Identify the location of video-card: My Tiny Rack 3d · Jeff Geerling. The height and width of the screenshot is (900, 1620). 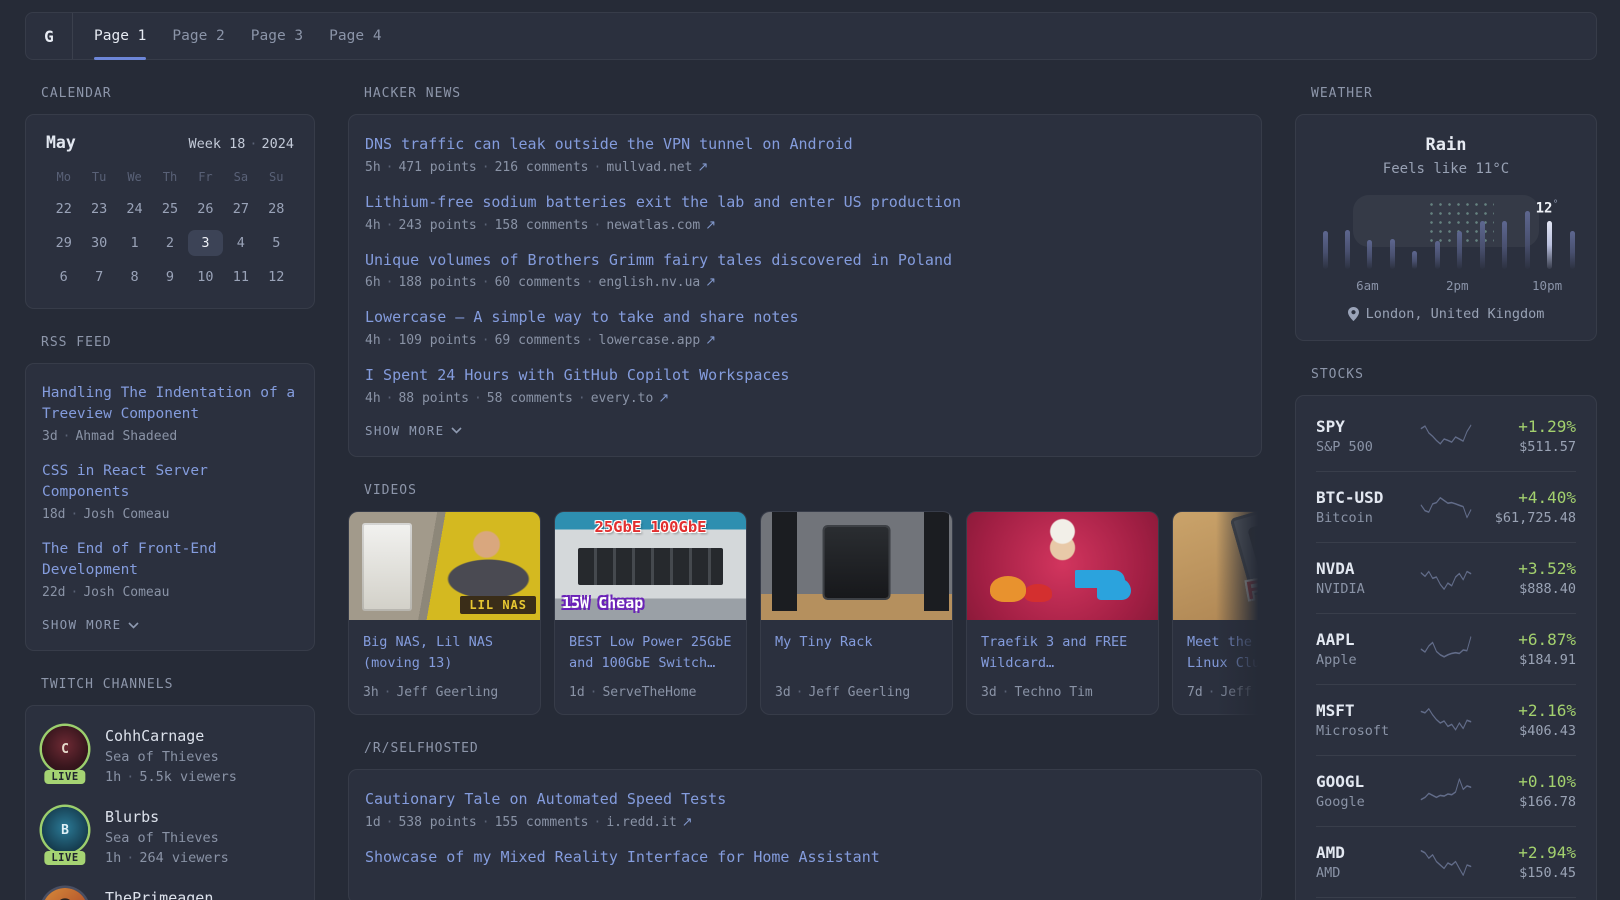
(856, 612).